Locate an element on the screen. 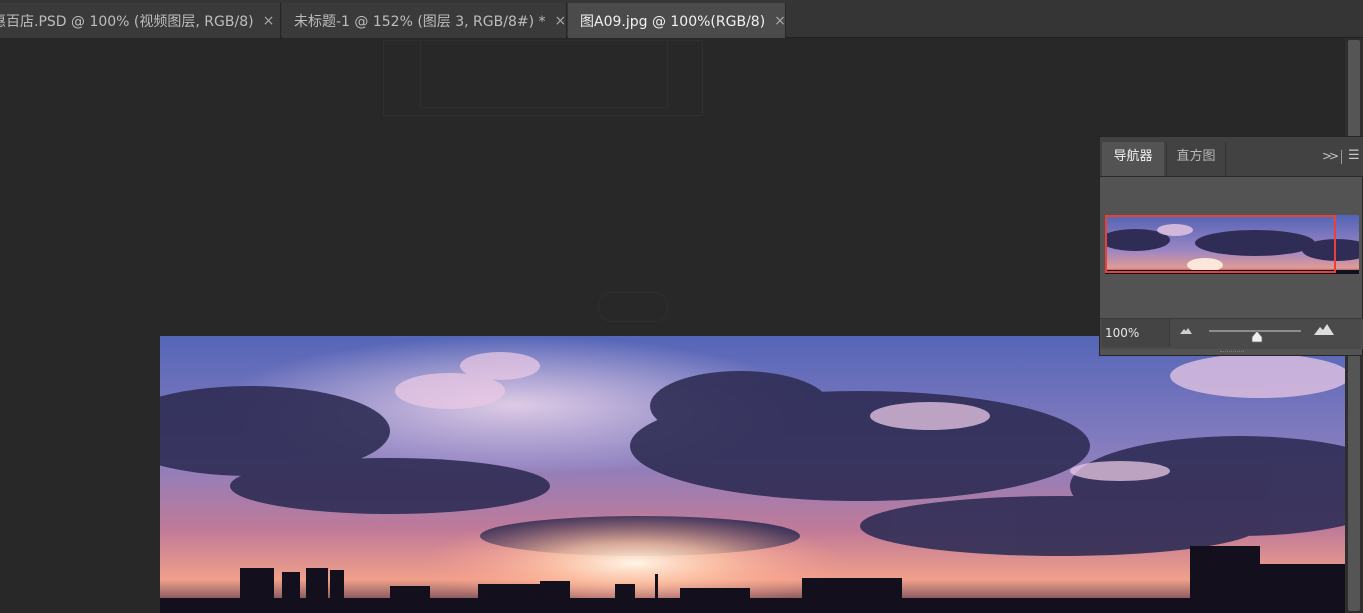 The image size is (1363, 613). document-tab-untitled: 未标题-1 @ 152% (图层 3, RGB/8#) * × is located at coordinates (424, 20).